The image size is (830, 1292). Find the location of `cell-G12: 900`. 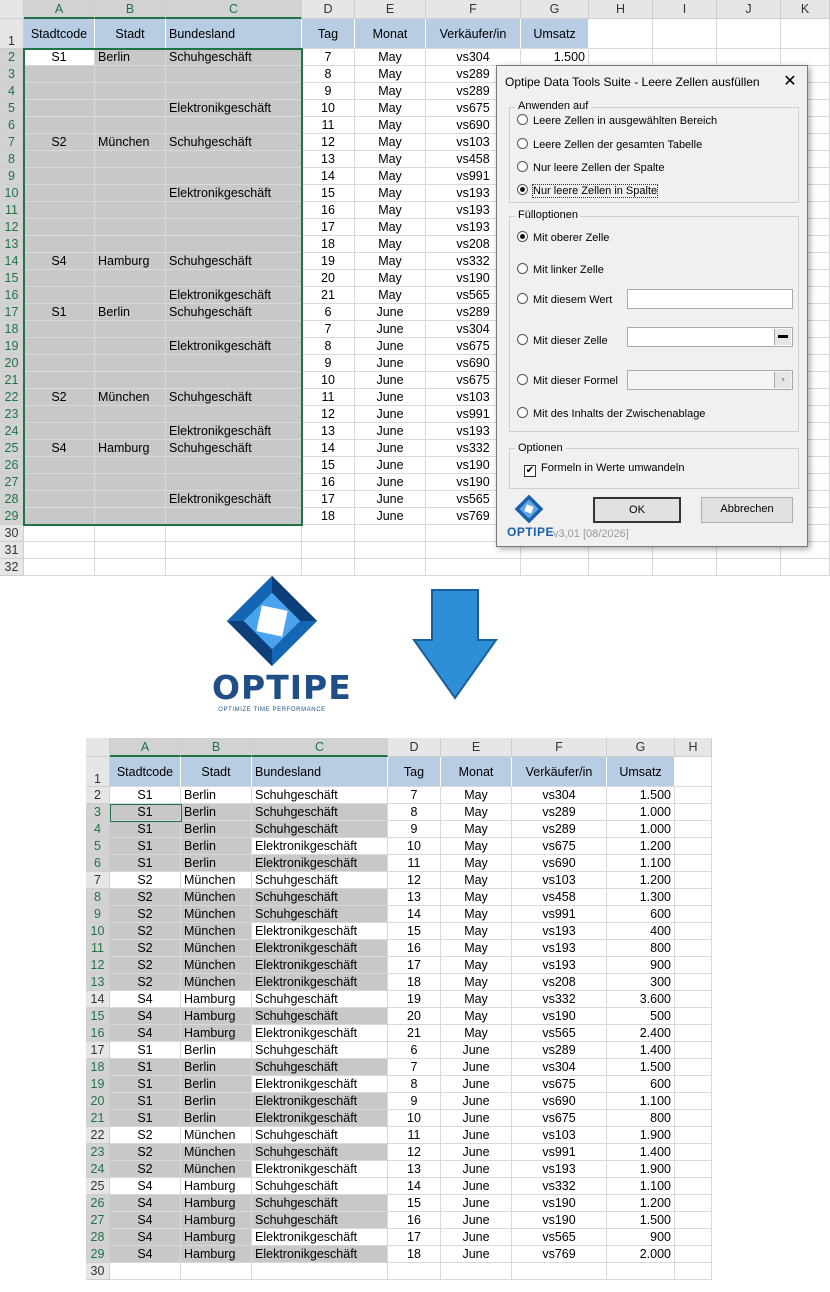

cell-G12: 900 is located at coordinates (641, 965).